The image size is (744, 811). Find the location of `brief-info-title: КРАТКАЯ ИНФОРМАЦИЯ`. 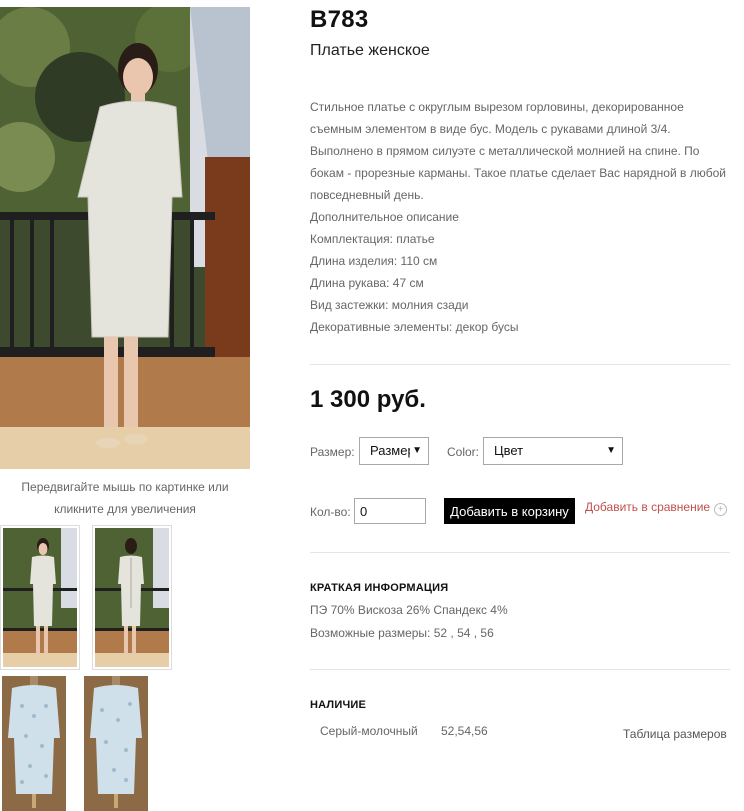

brief-info-title: КРАТКАЯ ИНФОРМАЦИЯ is located at coordinates (379, 588).